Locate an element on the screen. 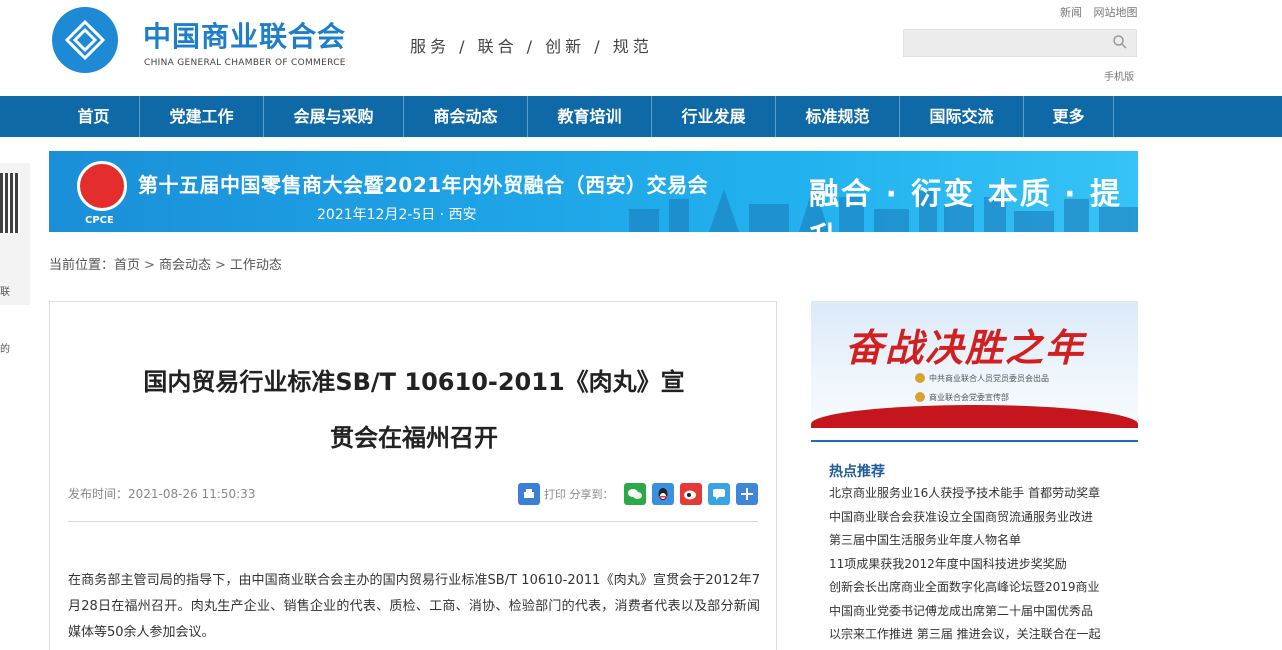 The height and width of the screenshot is (650, 1282). nav-item-education: 教育培训 is located at coordinates (590, 116).